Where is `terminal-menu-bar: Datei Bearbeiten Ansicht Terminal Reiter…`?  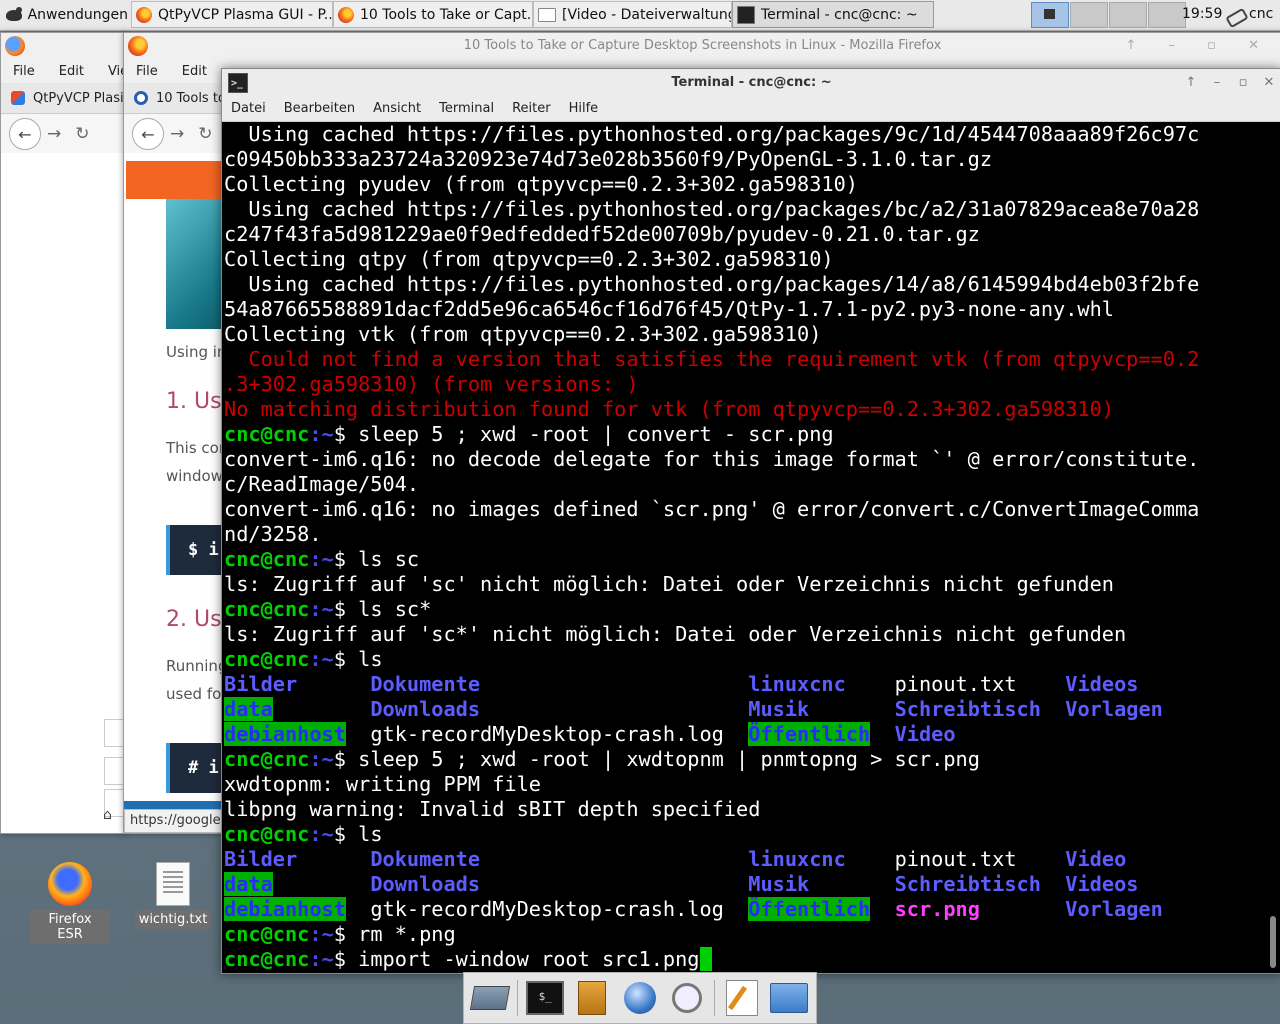
terminal-menu-bar: Datei Bearbeiten Ansicht Terminal Reiter… is located at coordinates (751, 109).